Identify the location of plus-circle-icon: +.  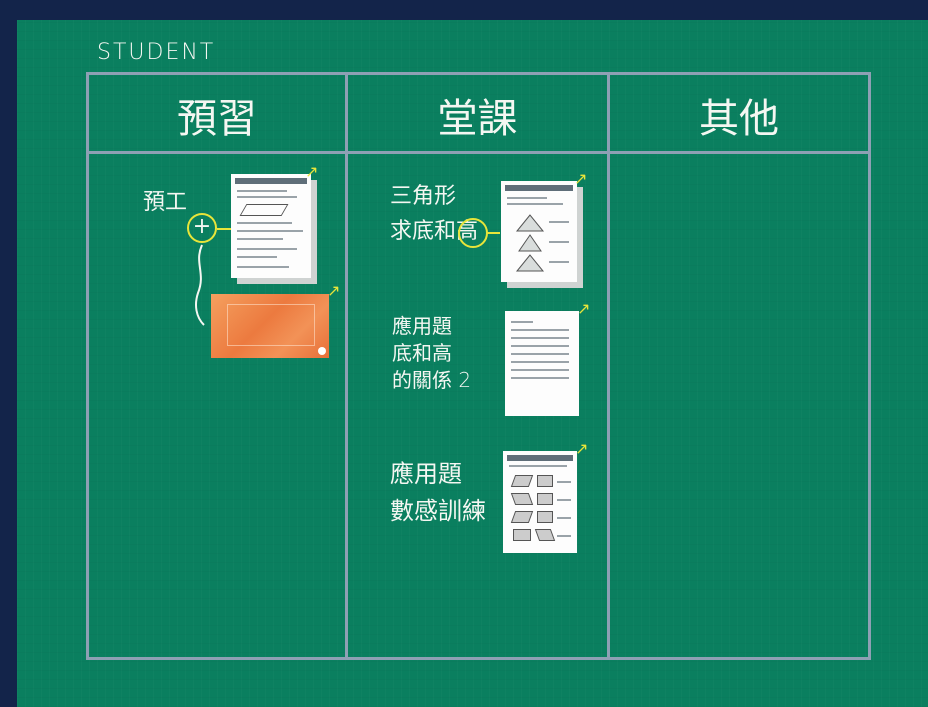
(202, 228).